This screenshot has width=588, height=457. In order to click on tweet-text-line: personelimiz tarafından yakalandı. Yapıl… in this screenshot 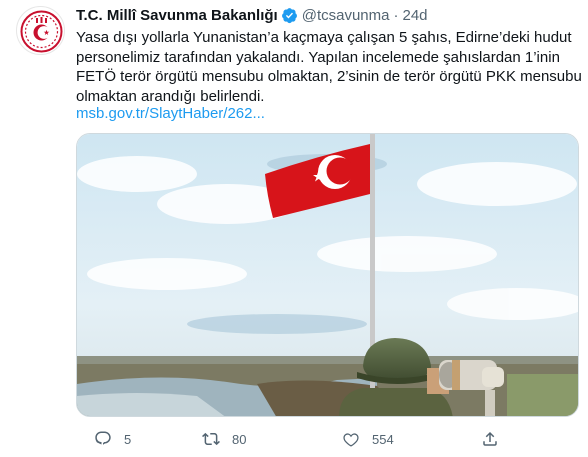, I will do `click(318, 57)`.